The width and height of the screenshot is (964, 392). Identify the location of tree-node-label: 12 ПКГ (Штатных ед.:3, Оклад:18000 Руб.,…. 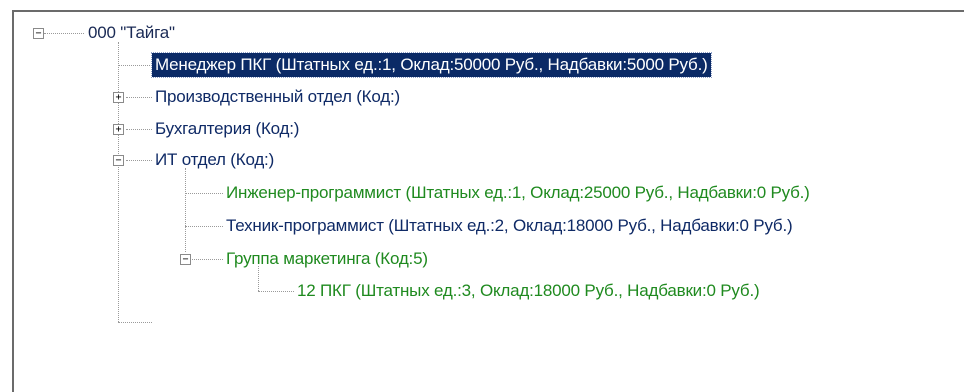
(528, 290).